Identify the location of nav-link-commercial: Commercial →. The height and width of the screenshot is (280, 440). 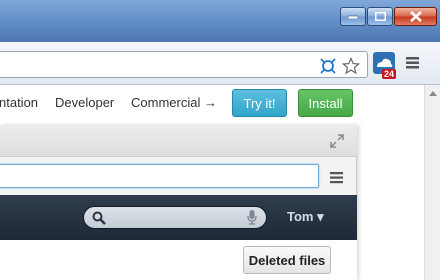
(174, 102).